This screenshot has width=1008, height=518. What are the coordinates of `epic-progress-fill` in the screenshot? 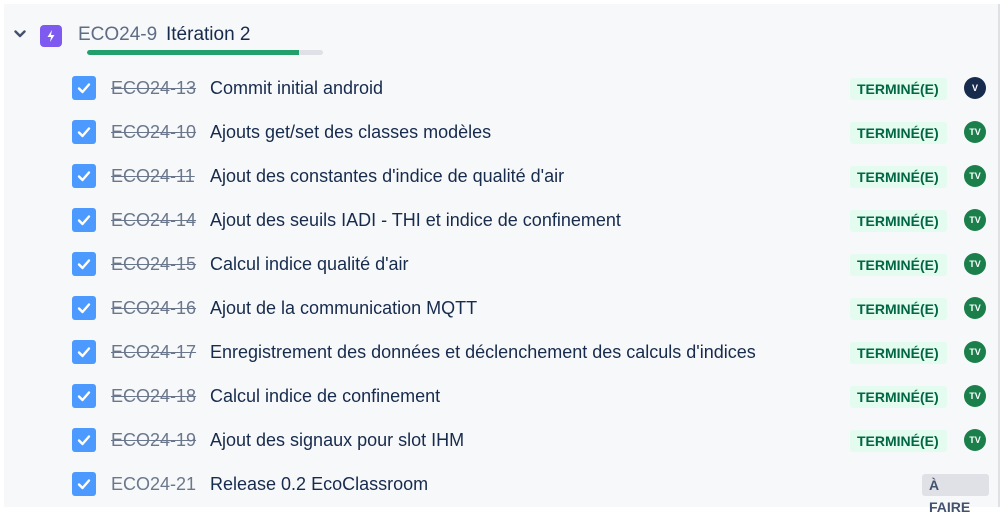 It's located at (193, 52).